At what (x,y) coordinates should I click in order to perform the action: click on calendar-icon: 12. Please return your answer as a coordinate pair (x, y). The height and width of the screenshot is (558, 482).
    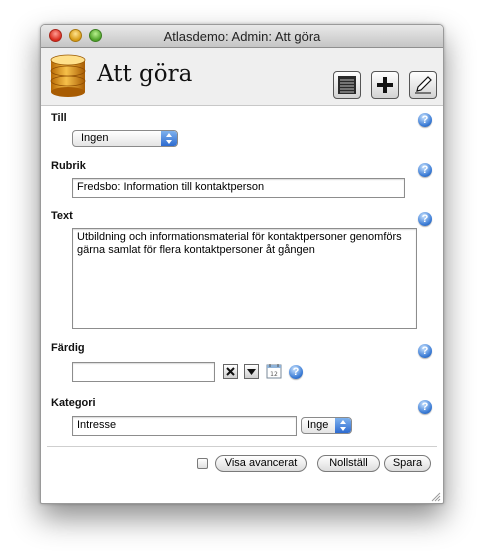
    Looking at the image, I should click on (274, 371).